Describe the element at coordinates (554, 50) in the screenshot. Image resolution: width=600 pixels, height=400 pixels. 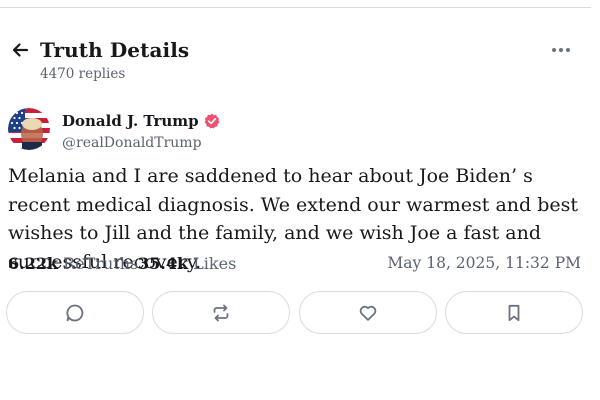
I see `more-horizontal-icon` at that location.